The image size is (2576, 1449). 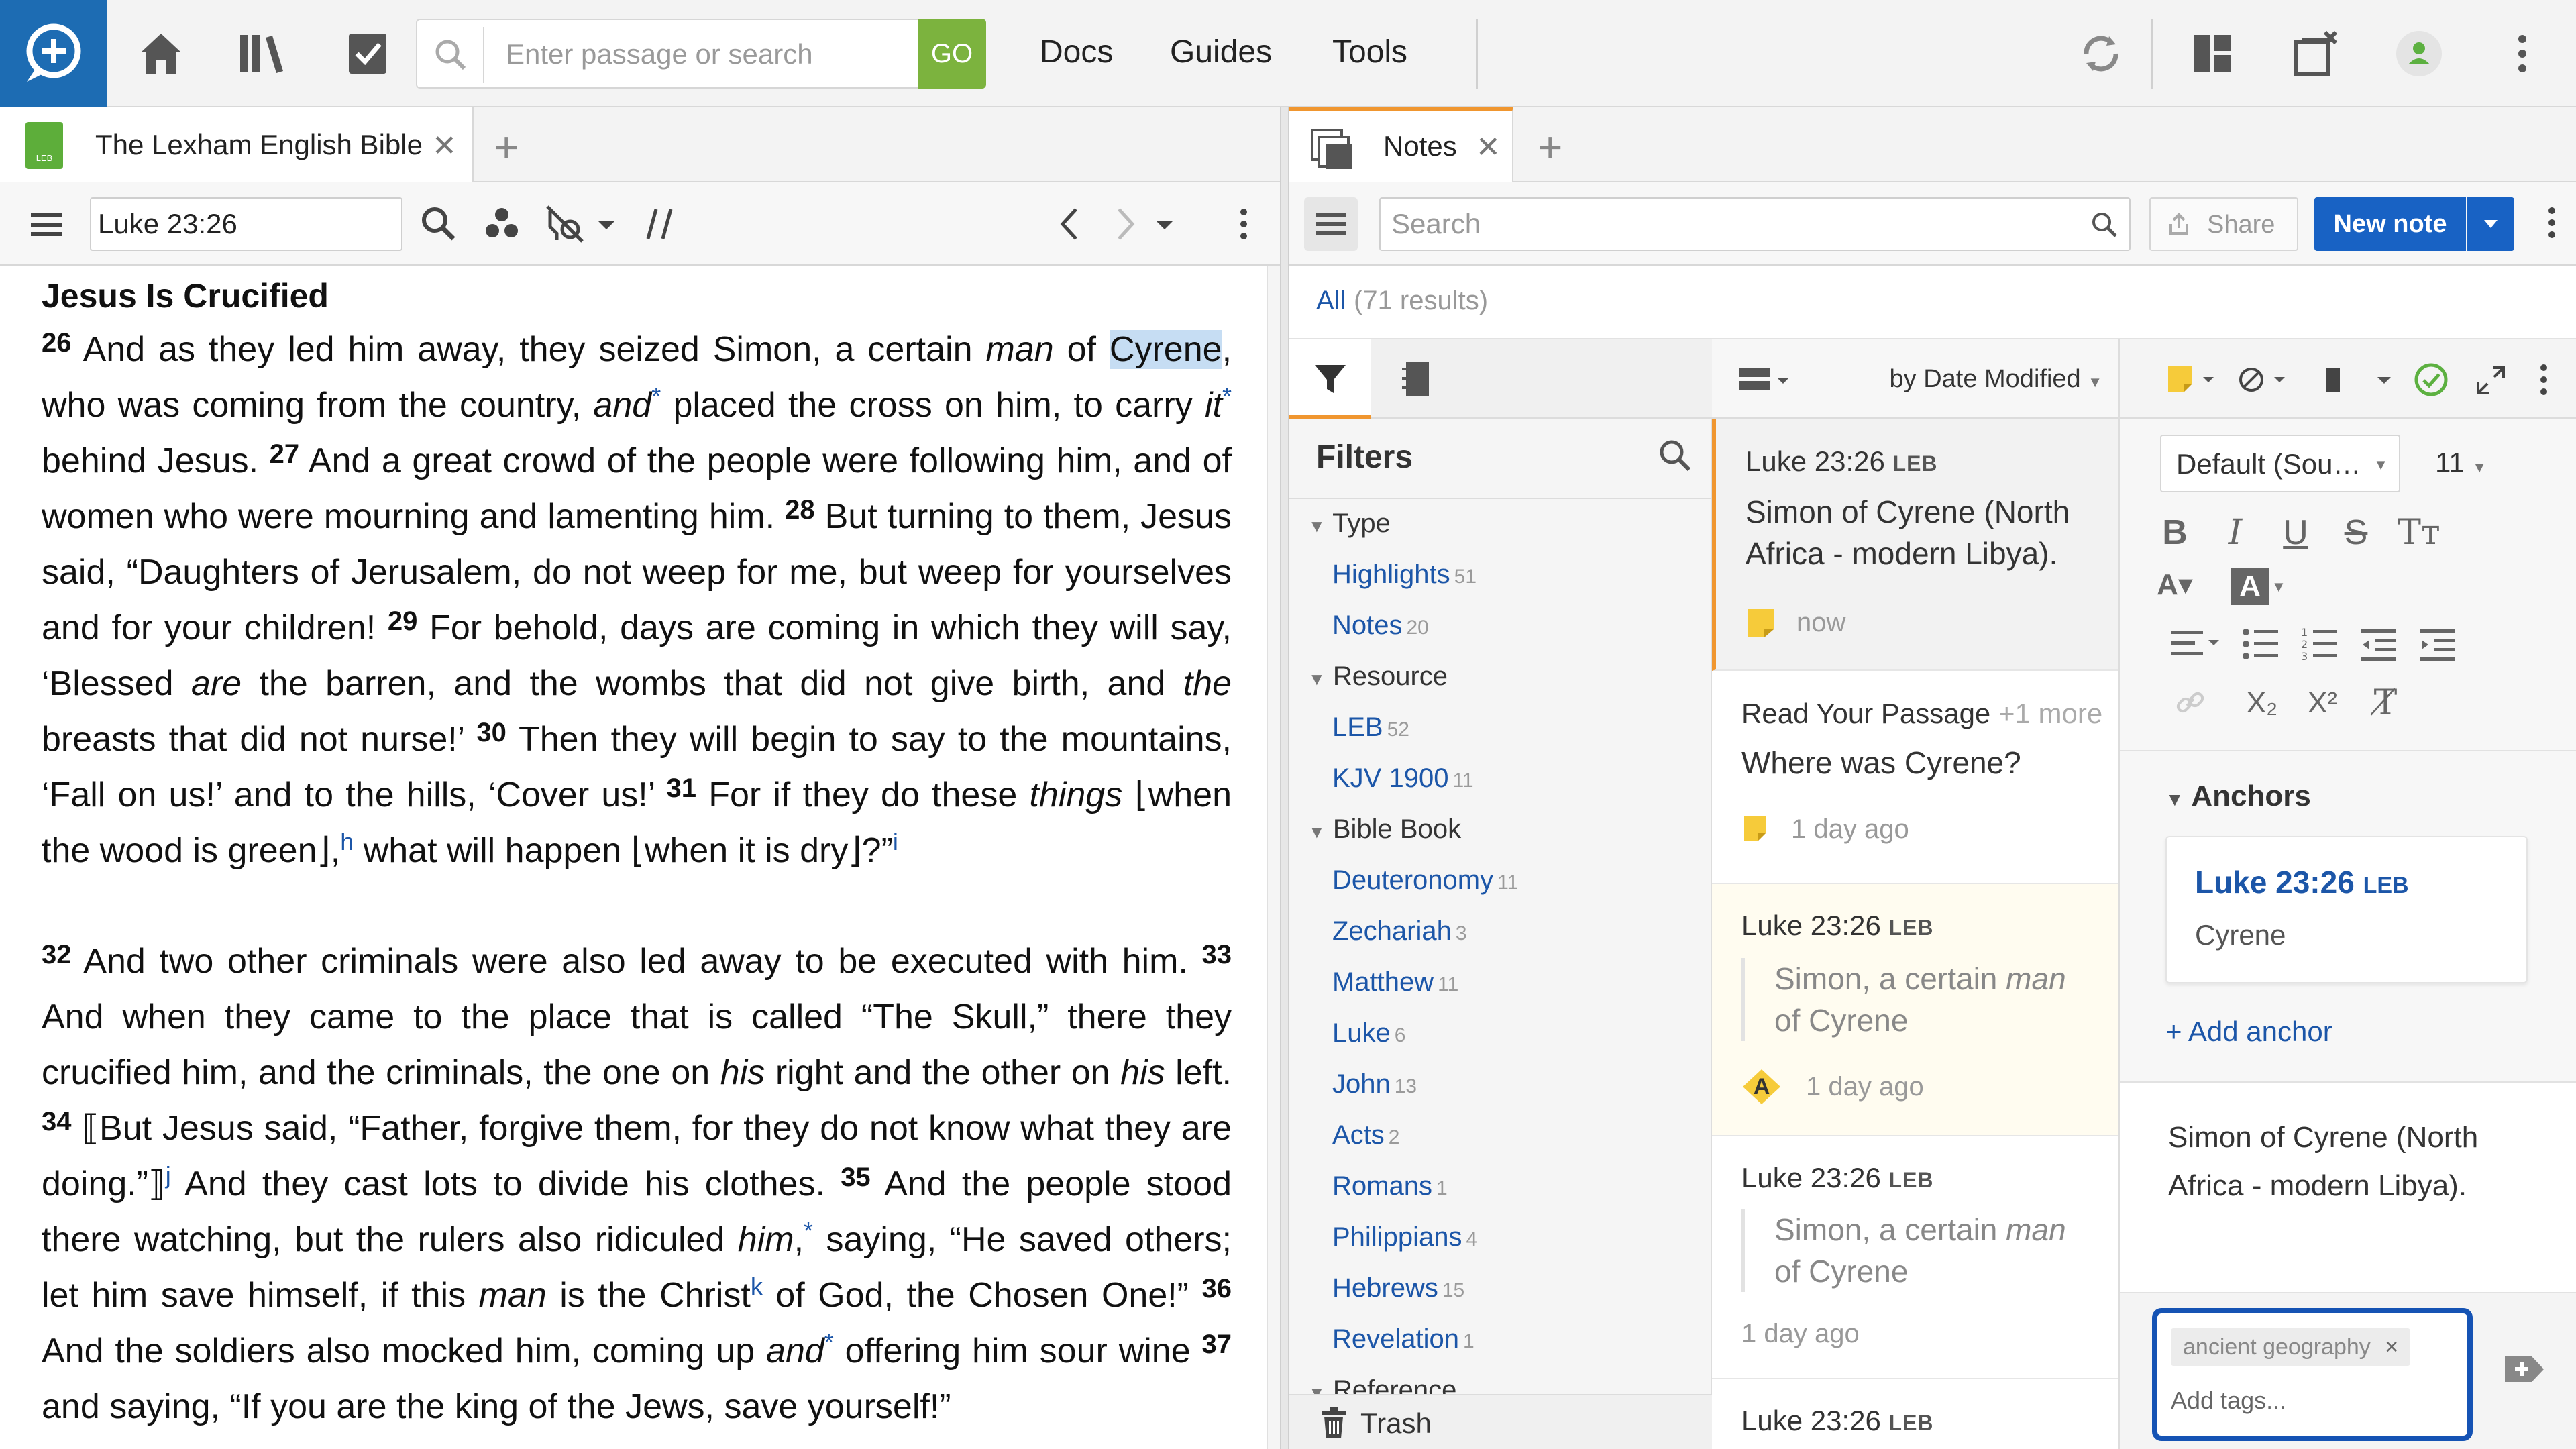 What do you see at coordinates (2391, 1347) in the screenshot?
I see `tag-remove-icon: ×` at bounding box center [2391, 1347].